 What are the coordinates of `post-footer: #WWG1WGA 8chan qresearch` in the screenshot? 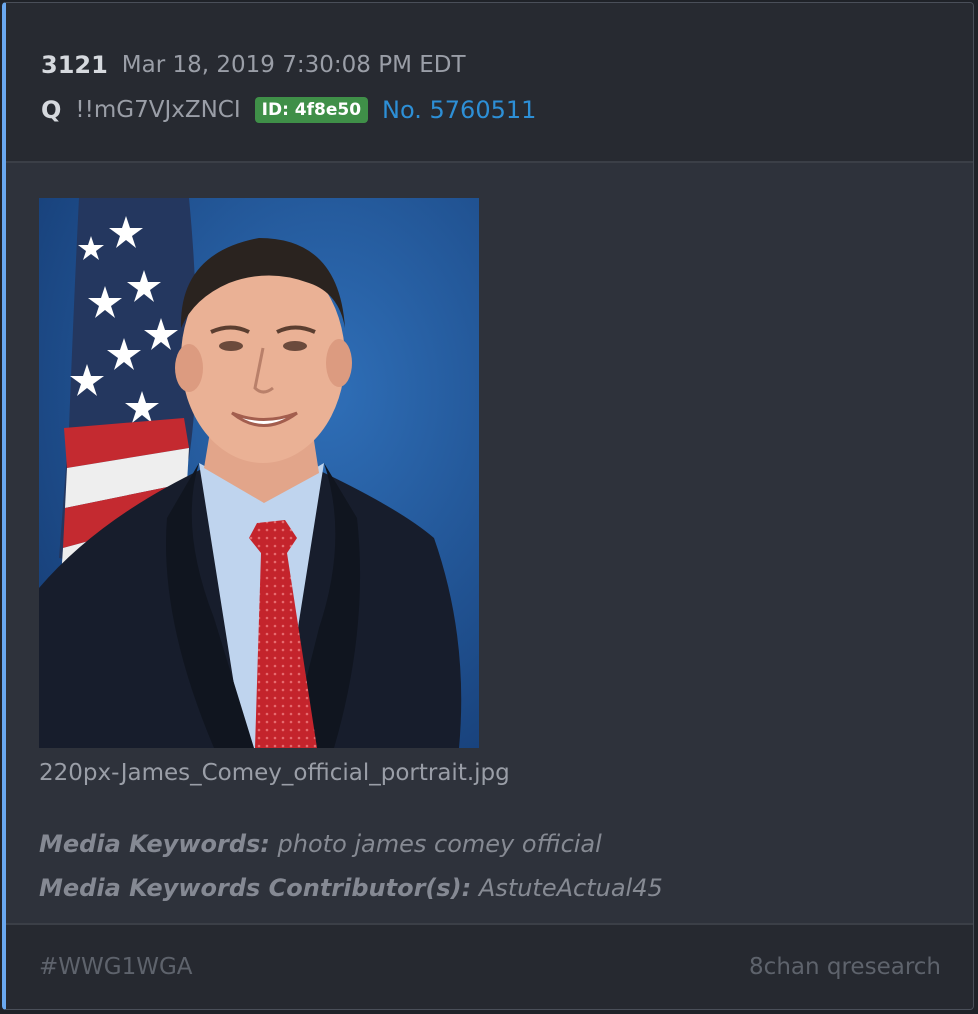 It's located at (489, 966).